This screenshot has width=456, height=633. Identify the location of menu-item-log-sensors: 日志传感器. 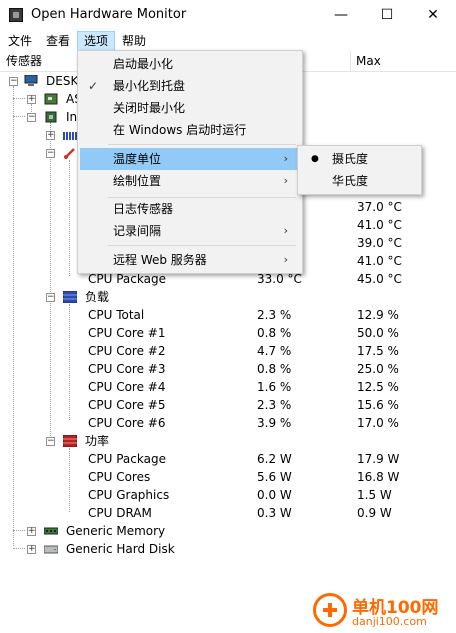
(189, 209).